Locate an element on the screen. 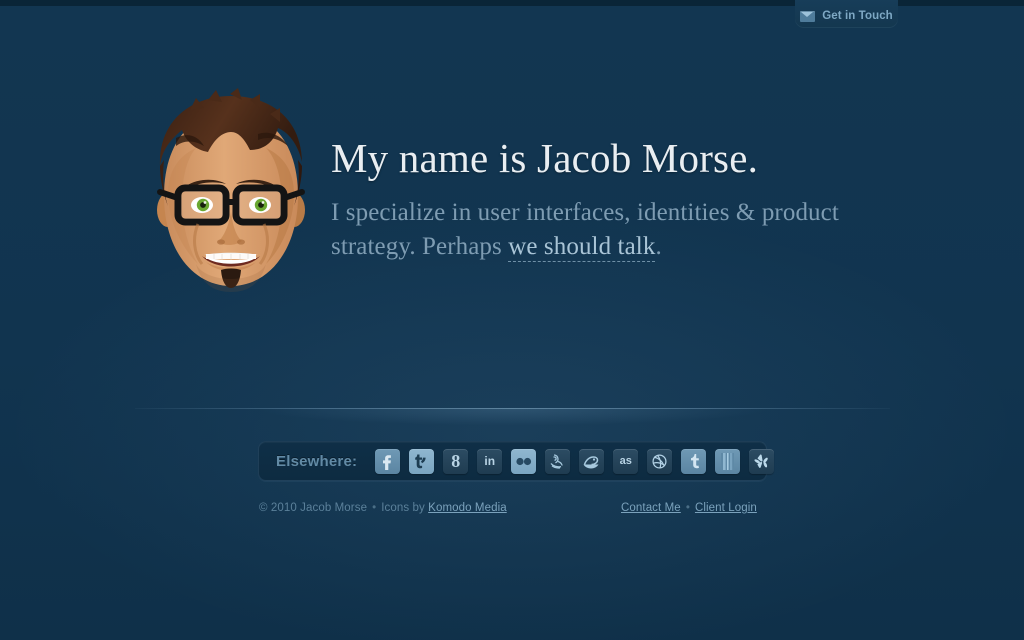  yelp-icon is located at coordinates (762, 461).